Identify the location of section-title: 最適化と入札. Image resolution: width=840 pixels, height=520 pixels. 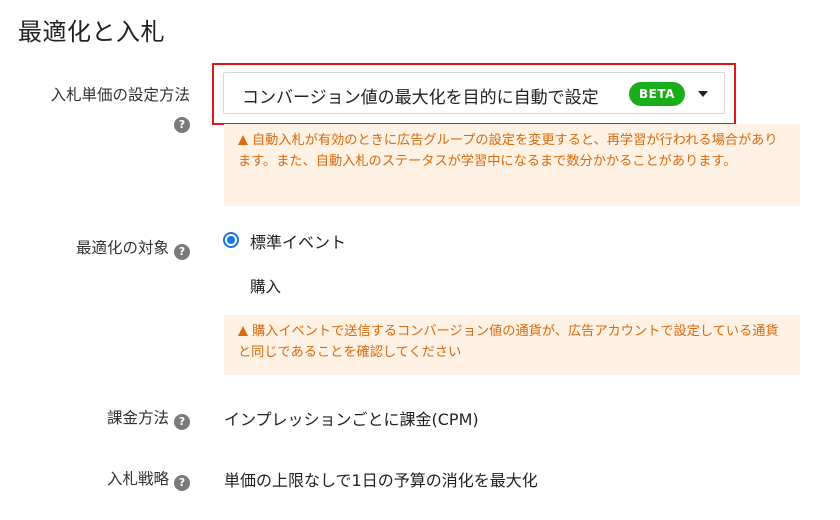
(91, 32).